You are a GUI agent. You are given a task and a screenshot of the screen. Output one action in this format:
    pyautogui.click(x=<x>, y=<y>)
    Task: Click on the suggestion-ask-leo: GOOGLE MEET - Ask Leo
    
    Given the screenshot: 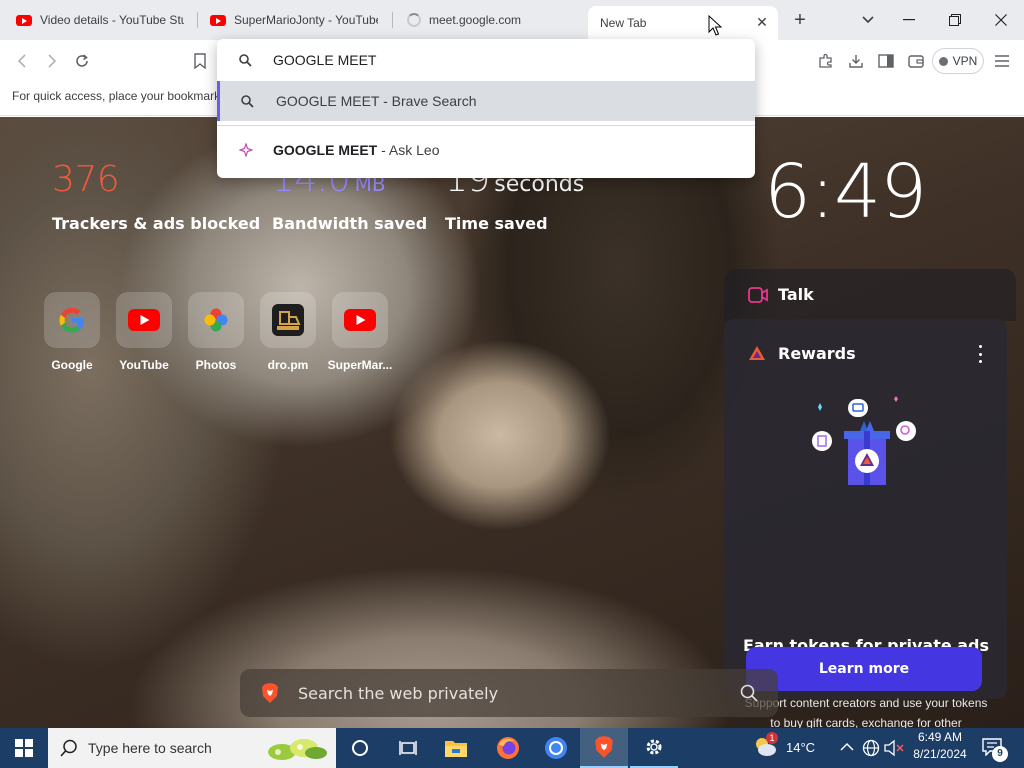 What is the action you would take?
    pyautogui.click(x=486, y=150)
    